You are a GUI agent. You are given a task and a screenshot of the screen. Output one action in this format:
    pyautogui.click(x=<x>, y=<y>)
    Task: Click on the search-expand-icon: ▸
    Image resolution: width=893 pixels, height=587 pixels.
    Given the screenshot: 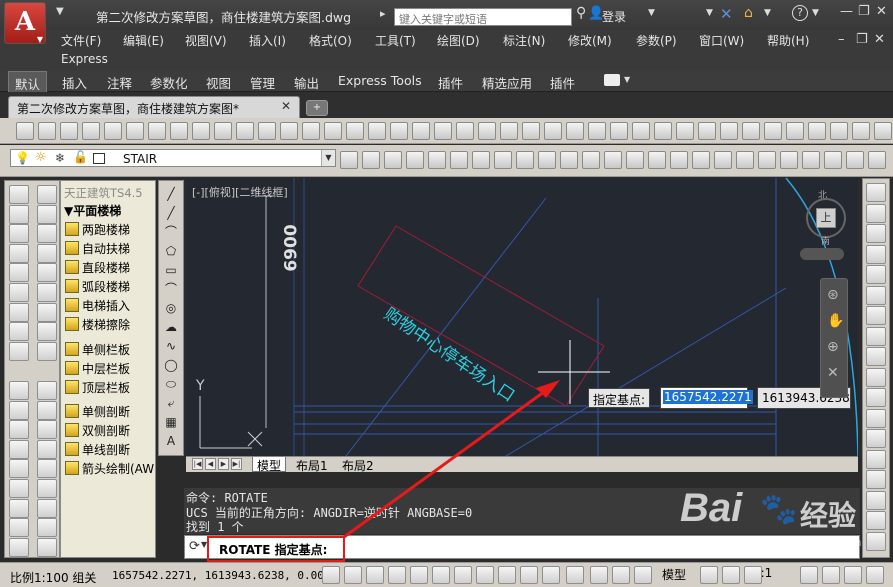 What is the action you would take?
    pyautogui.click(x=383, y=13)
    